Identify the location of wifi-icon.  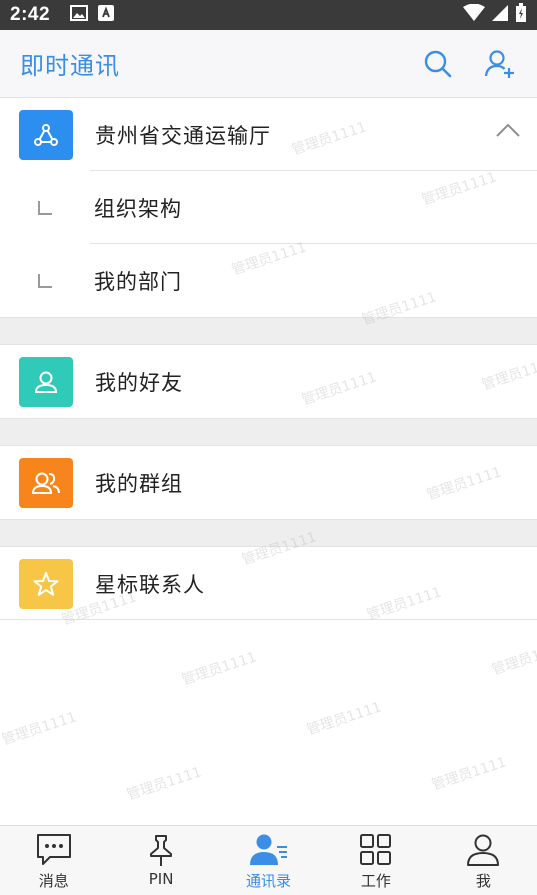
(474, 14).